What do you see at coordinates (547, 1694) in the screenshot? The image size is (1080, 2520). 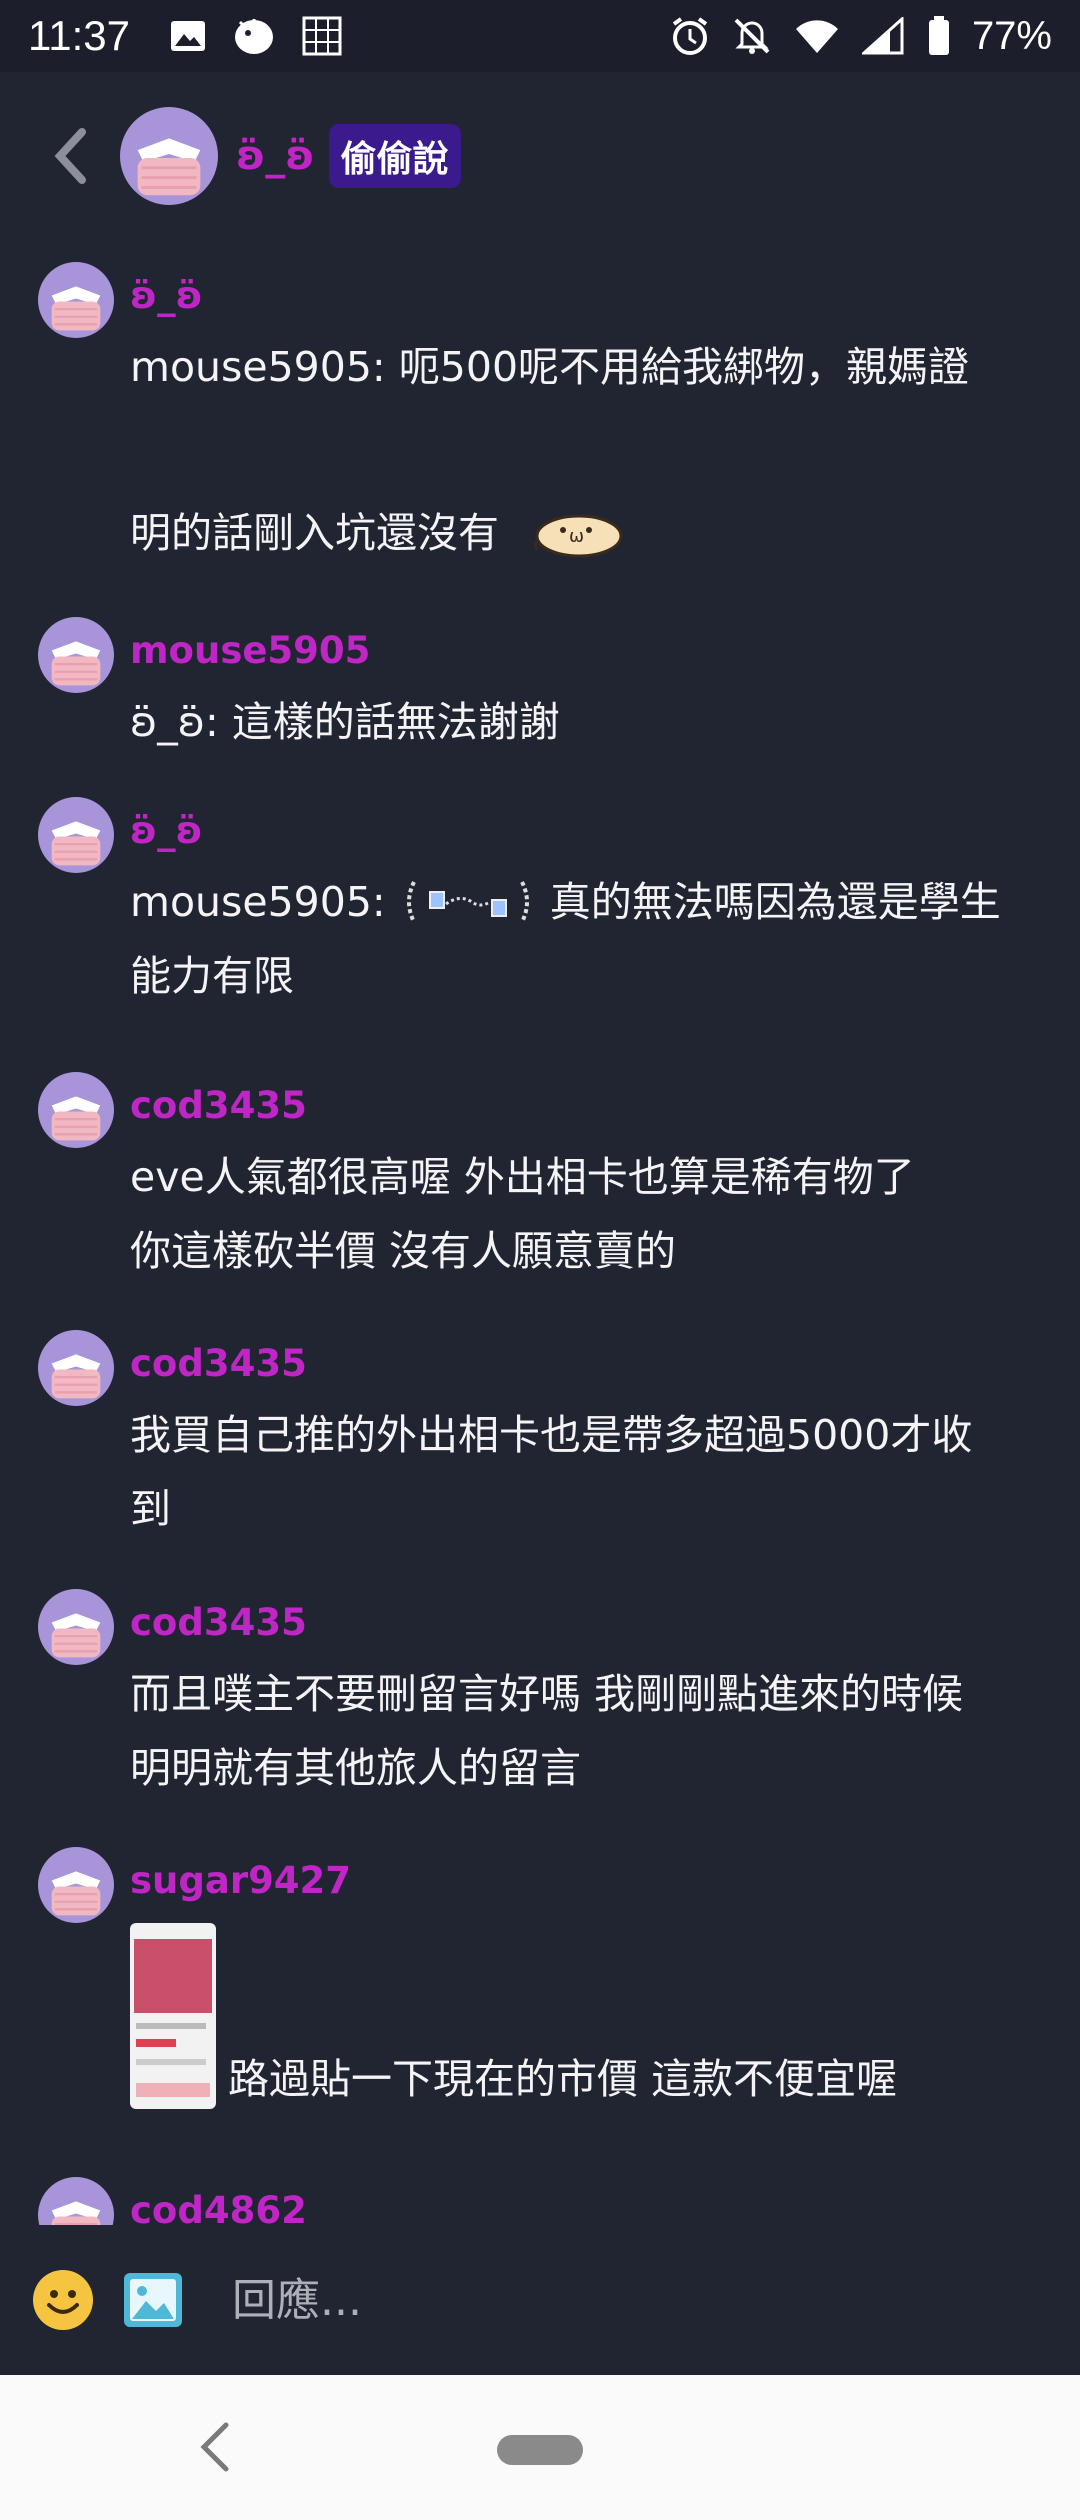 I see `message-line: 而且噗主不要刪留言好嗎 我剛剛點進來的時候` at bounding box center [547, 1694].